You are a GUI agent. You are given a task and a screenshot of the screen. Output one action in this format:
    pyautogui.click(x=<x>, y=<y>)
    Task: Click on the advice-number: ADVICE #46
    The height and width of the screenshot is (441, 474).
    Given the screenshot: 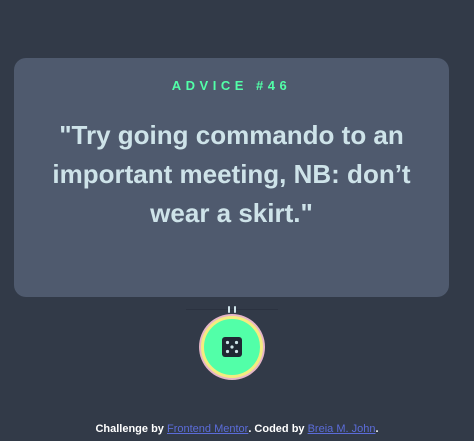 What is the action you would take?
    pyautogui.click(x=231, y=85)
    